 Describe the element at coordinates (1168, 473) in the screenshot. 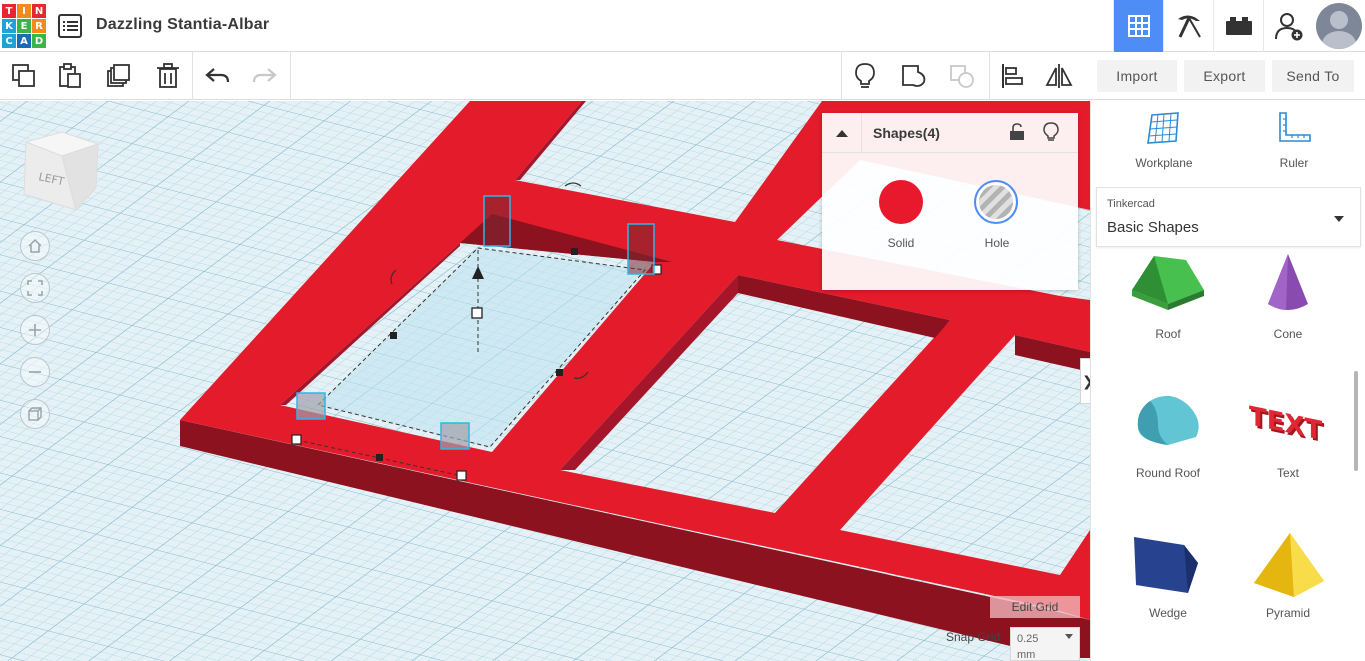

I see `shape-label: Round Roof` at that location.